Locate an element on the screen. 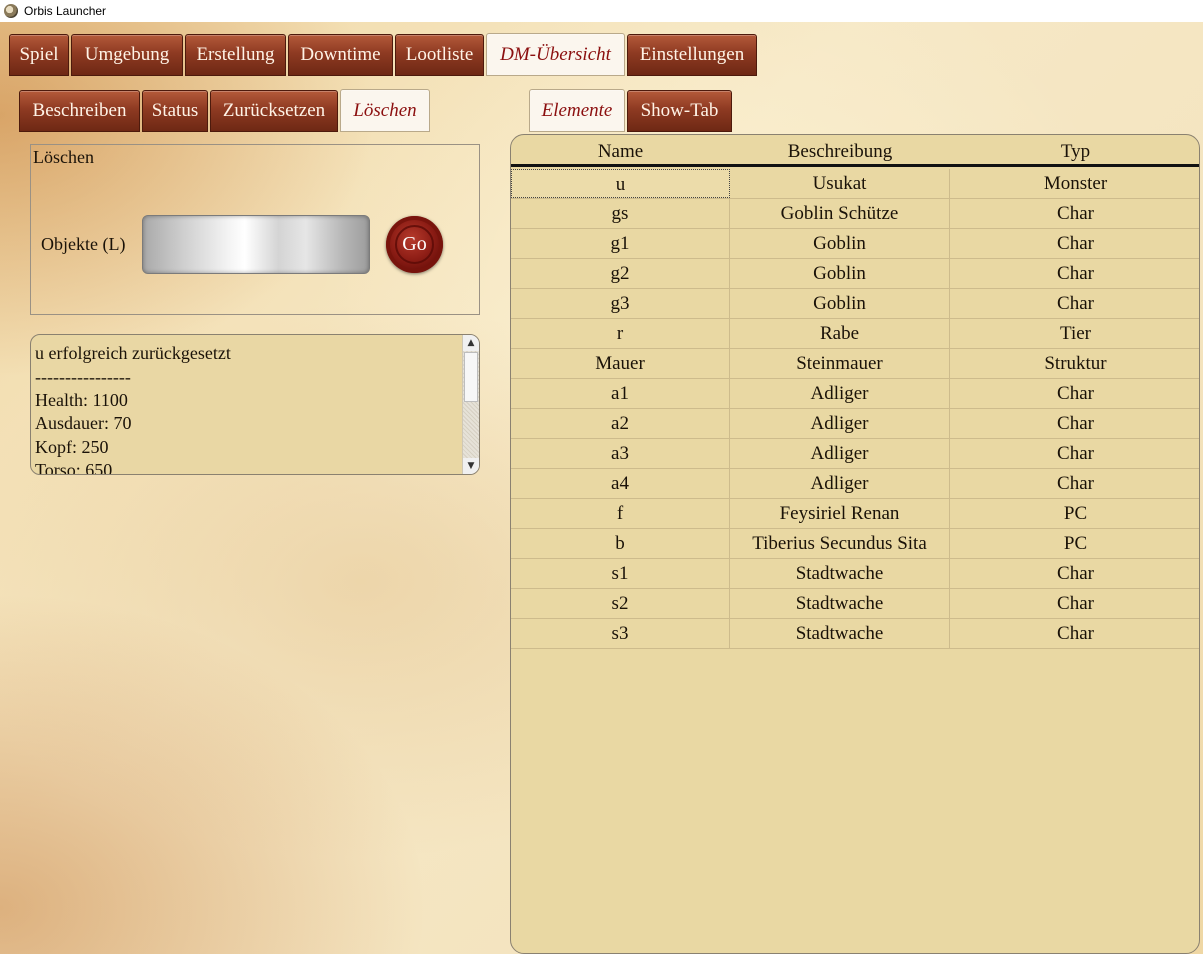  cell-typ: Struktur is located at coordinates (1074, 363).